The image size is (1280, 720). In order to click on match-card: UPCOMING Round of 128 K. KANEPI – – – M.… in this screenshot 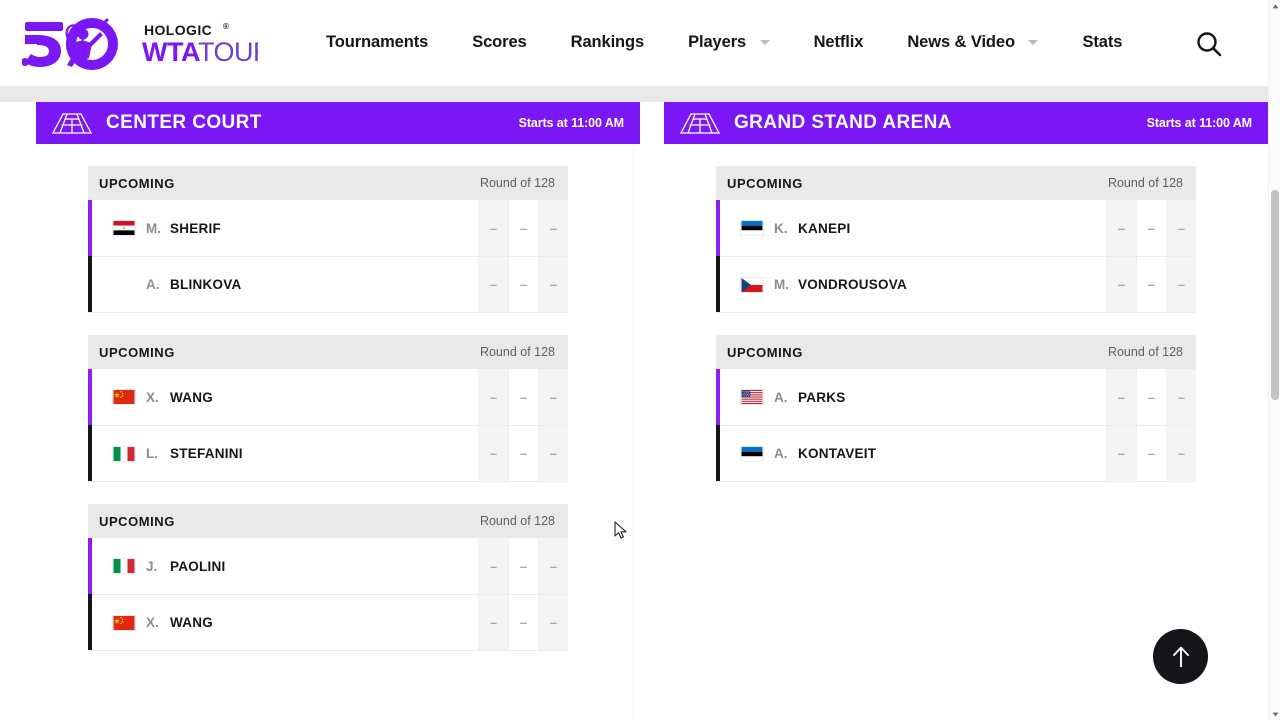, I will do `click(956, 239)`.